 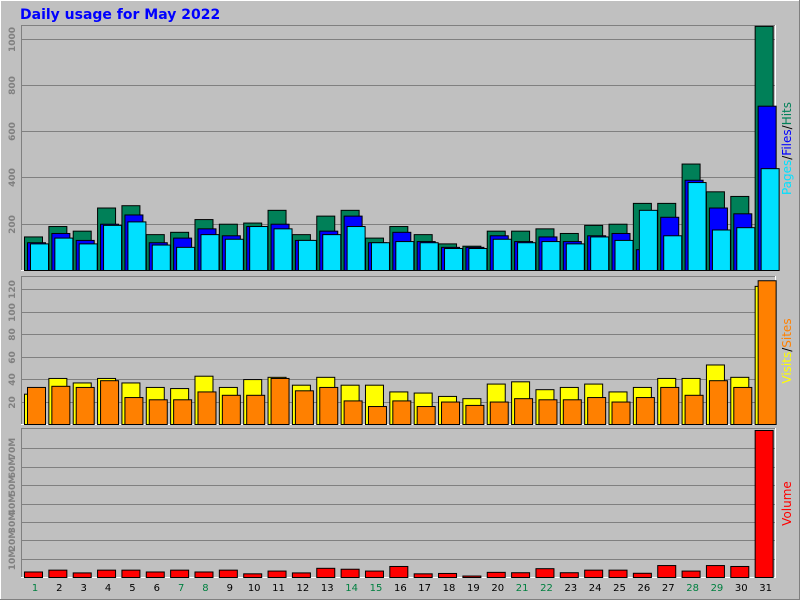 What do you see at coordinates (741, 588) in the screenshot?
I see `x-tick-label: 30` at bounding box center [741, 588].